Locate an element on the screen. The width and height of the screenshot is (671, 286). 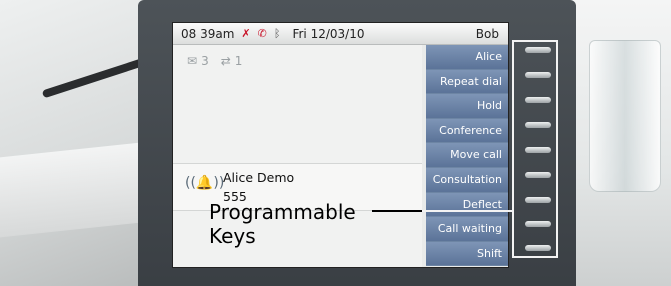
envelope-icon: ✉ is located at coordinates (192, 61).